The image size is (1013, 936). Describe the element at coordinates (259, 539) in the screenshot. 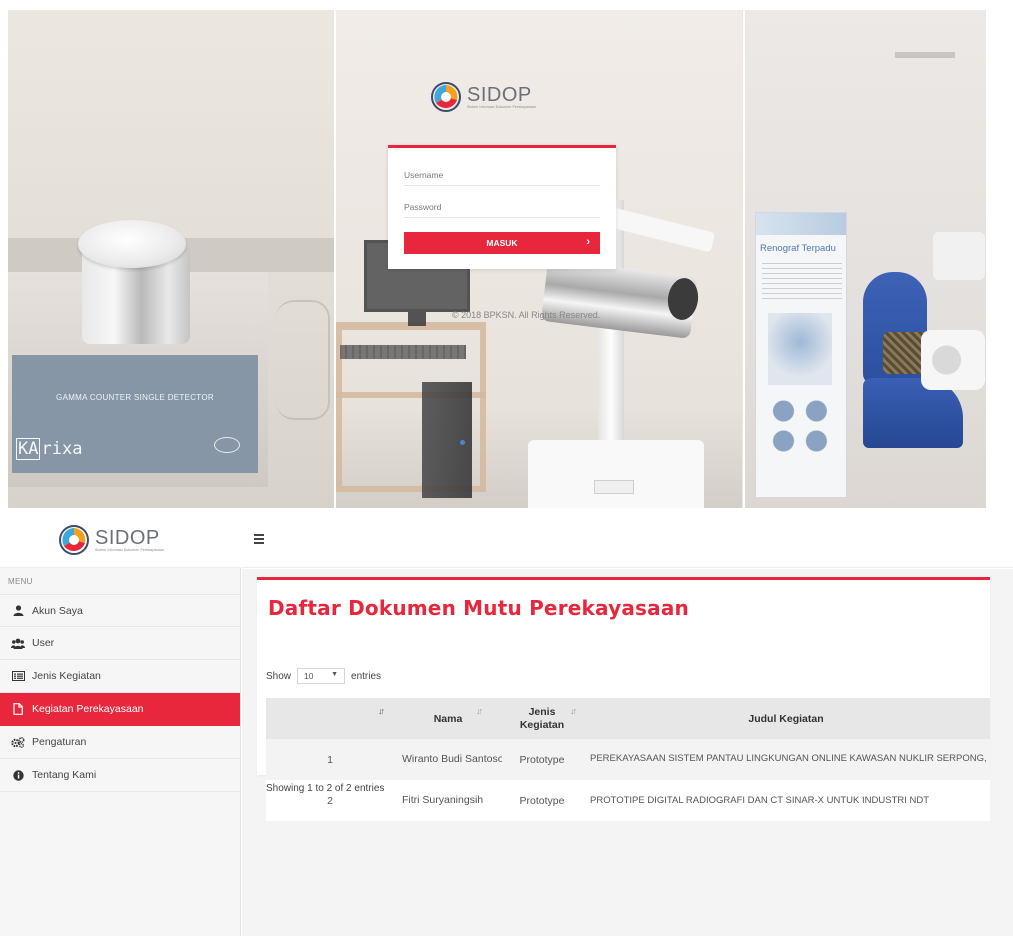

I see `hamburger-menu-icon` at that location.